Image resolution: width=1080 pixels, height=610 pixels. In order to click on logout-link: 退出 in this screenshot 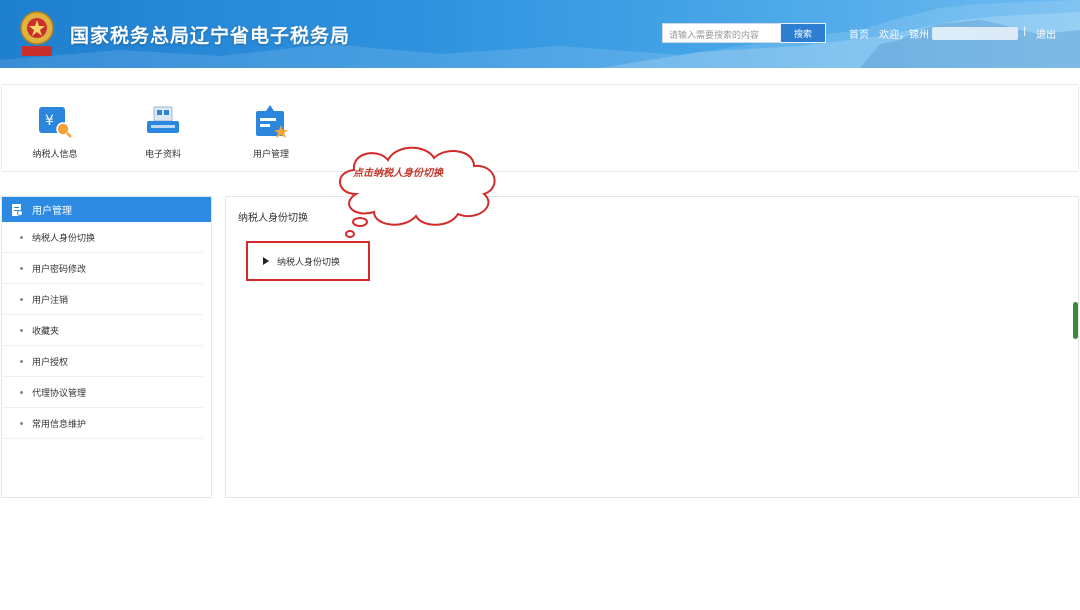, I will do `click(1046, 33)`.